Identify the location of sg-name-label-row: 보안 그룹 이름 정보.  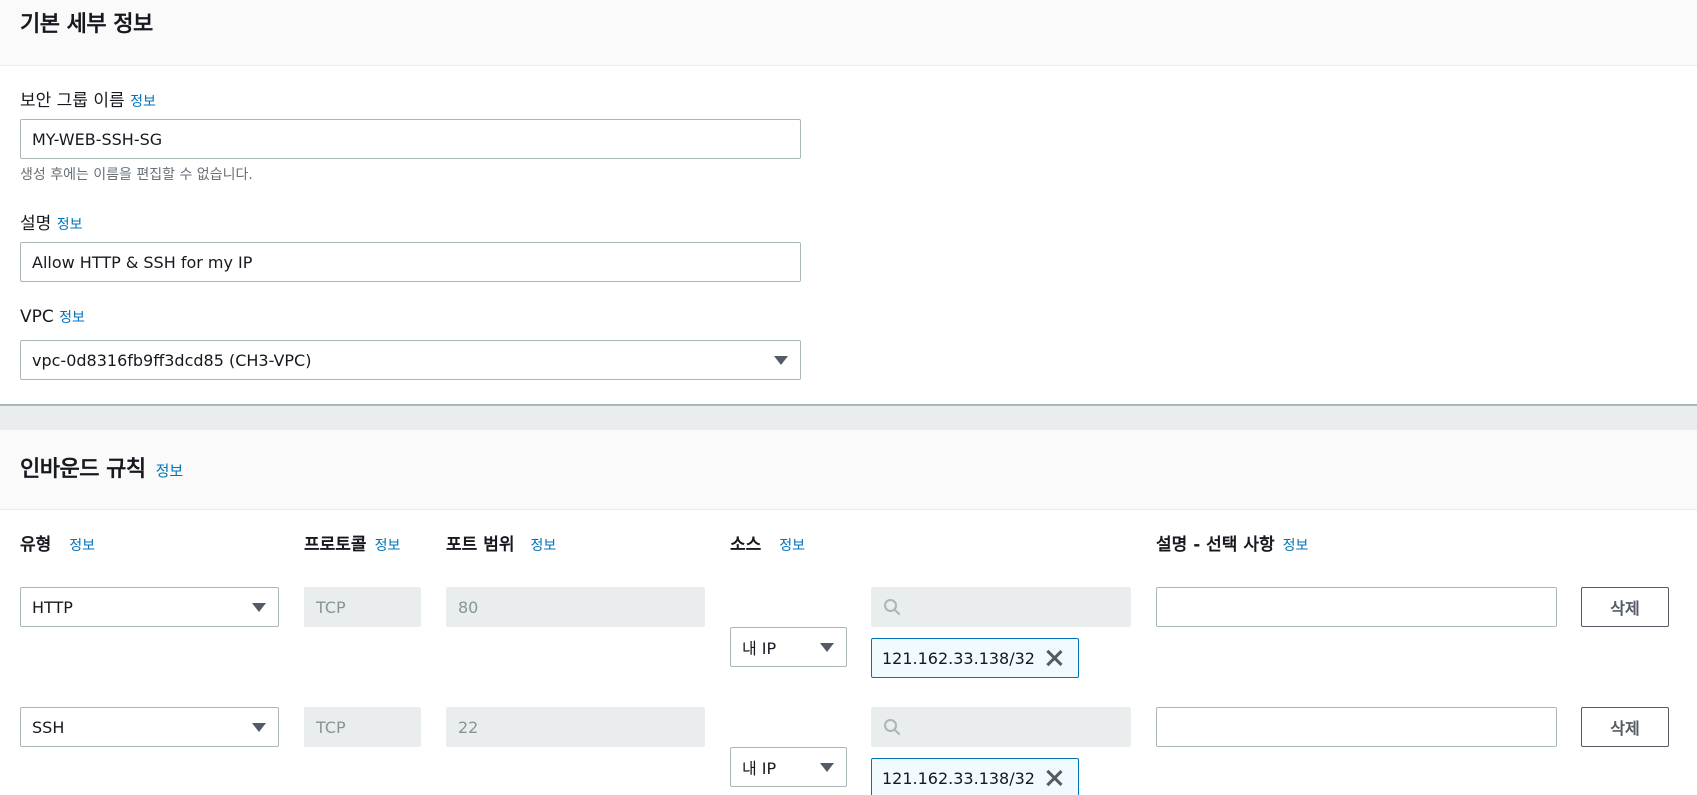
(88, 98).